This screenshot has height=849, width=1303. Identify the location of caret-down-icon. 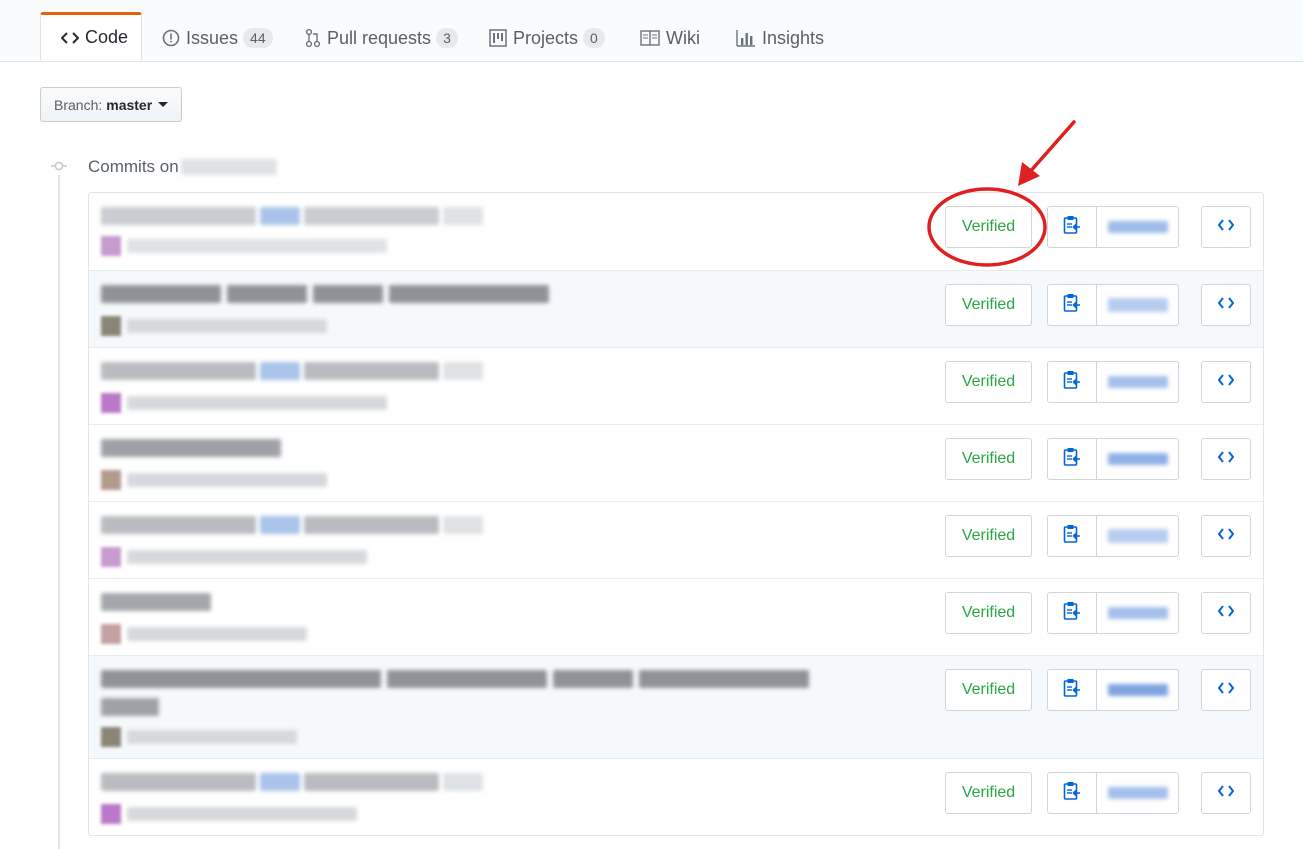
(163, 104).